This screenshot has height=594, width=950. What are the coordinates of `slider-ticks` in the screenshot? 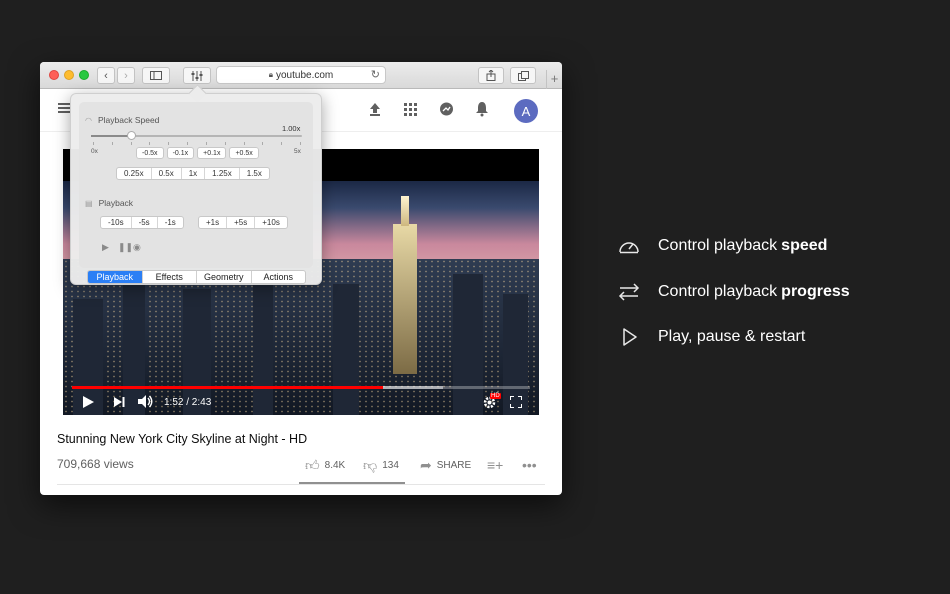 It's located at (197, 143).